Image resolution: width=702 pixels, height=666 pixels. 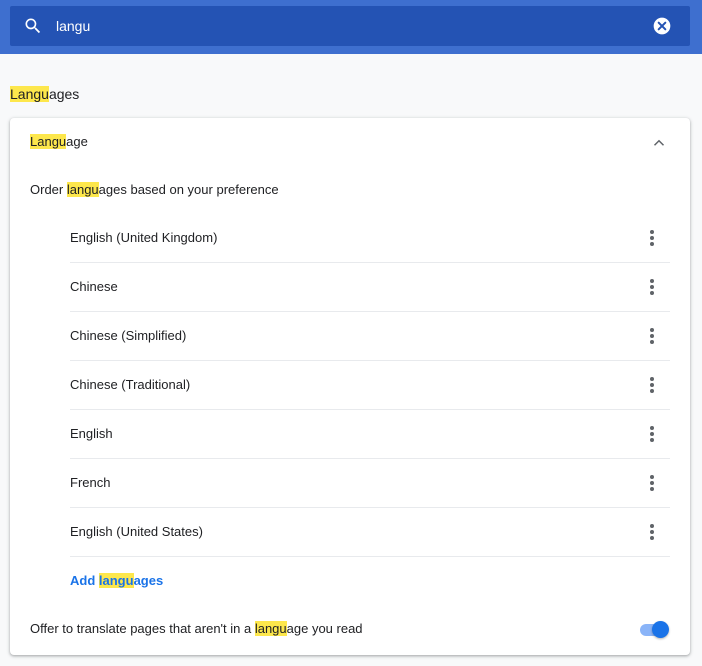 I want to click on search-box, so click(x=350, y=26).